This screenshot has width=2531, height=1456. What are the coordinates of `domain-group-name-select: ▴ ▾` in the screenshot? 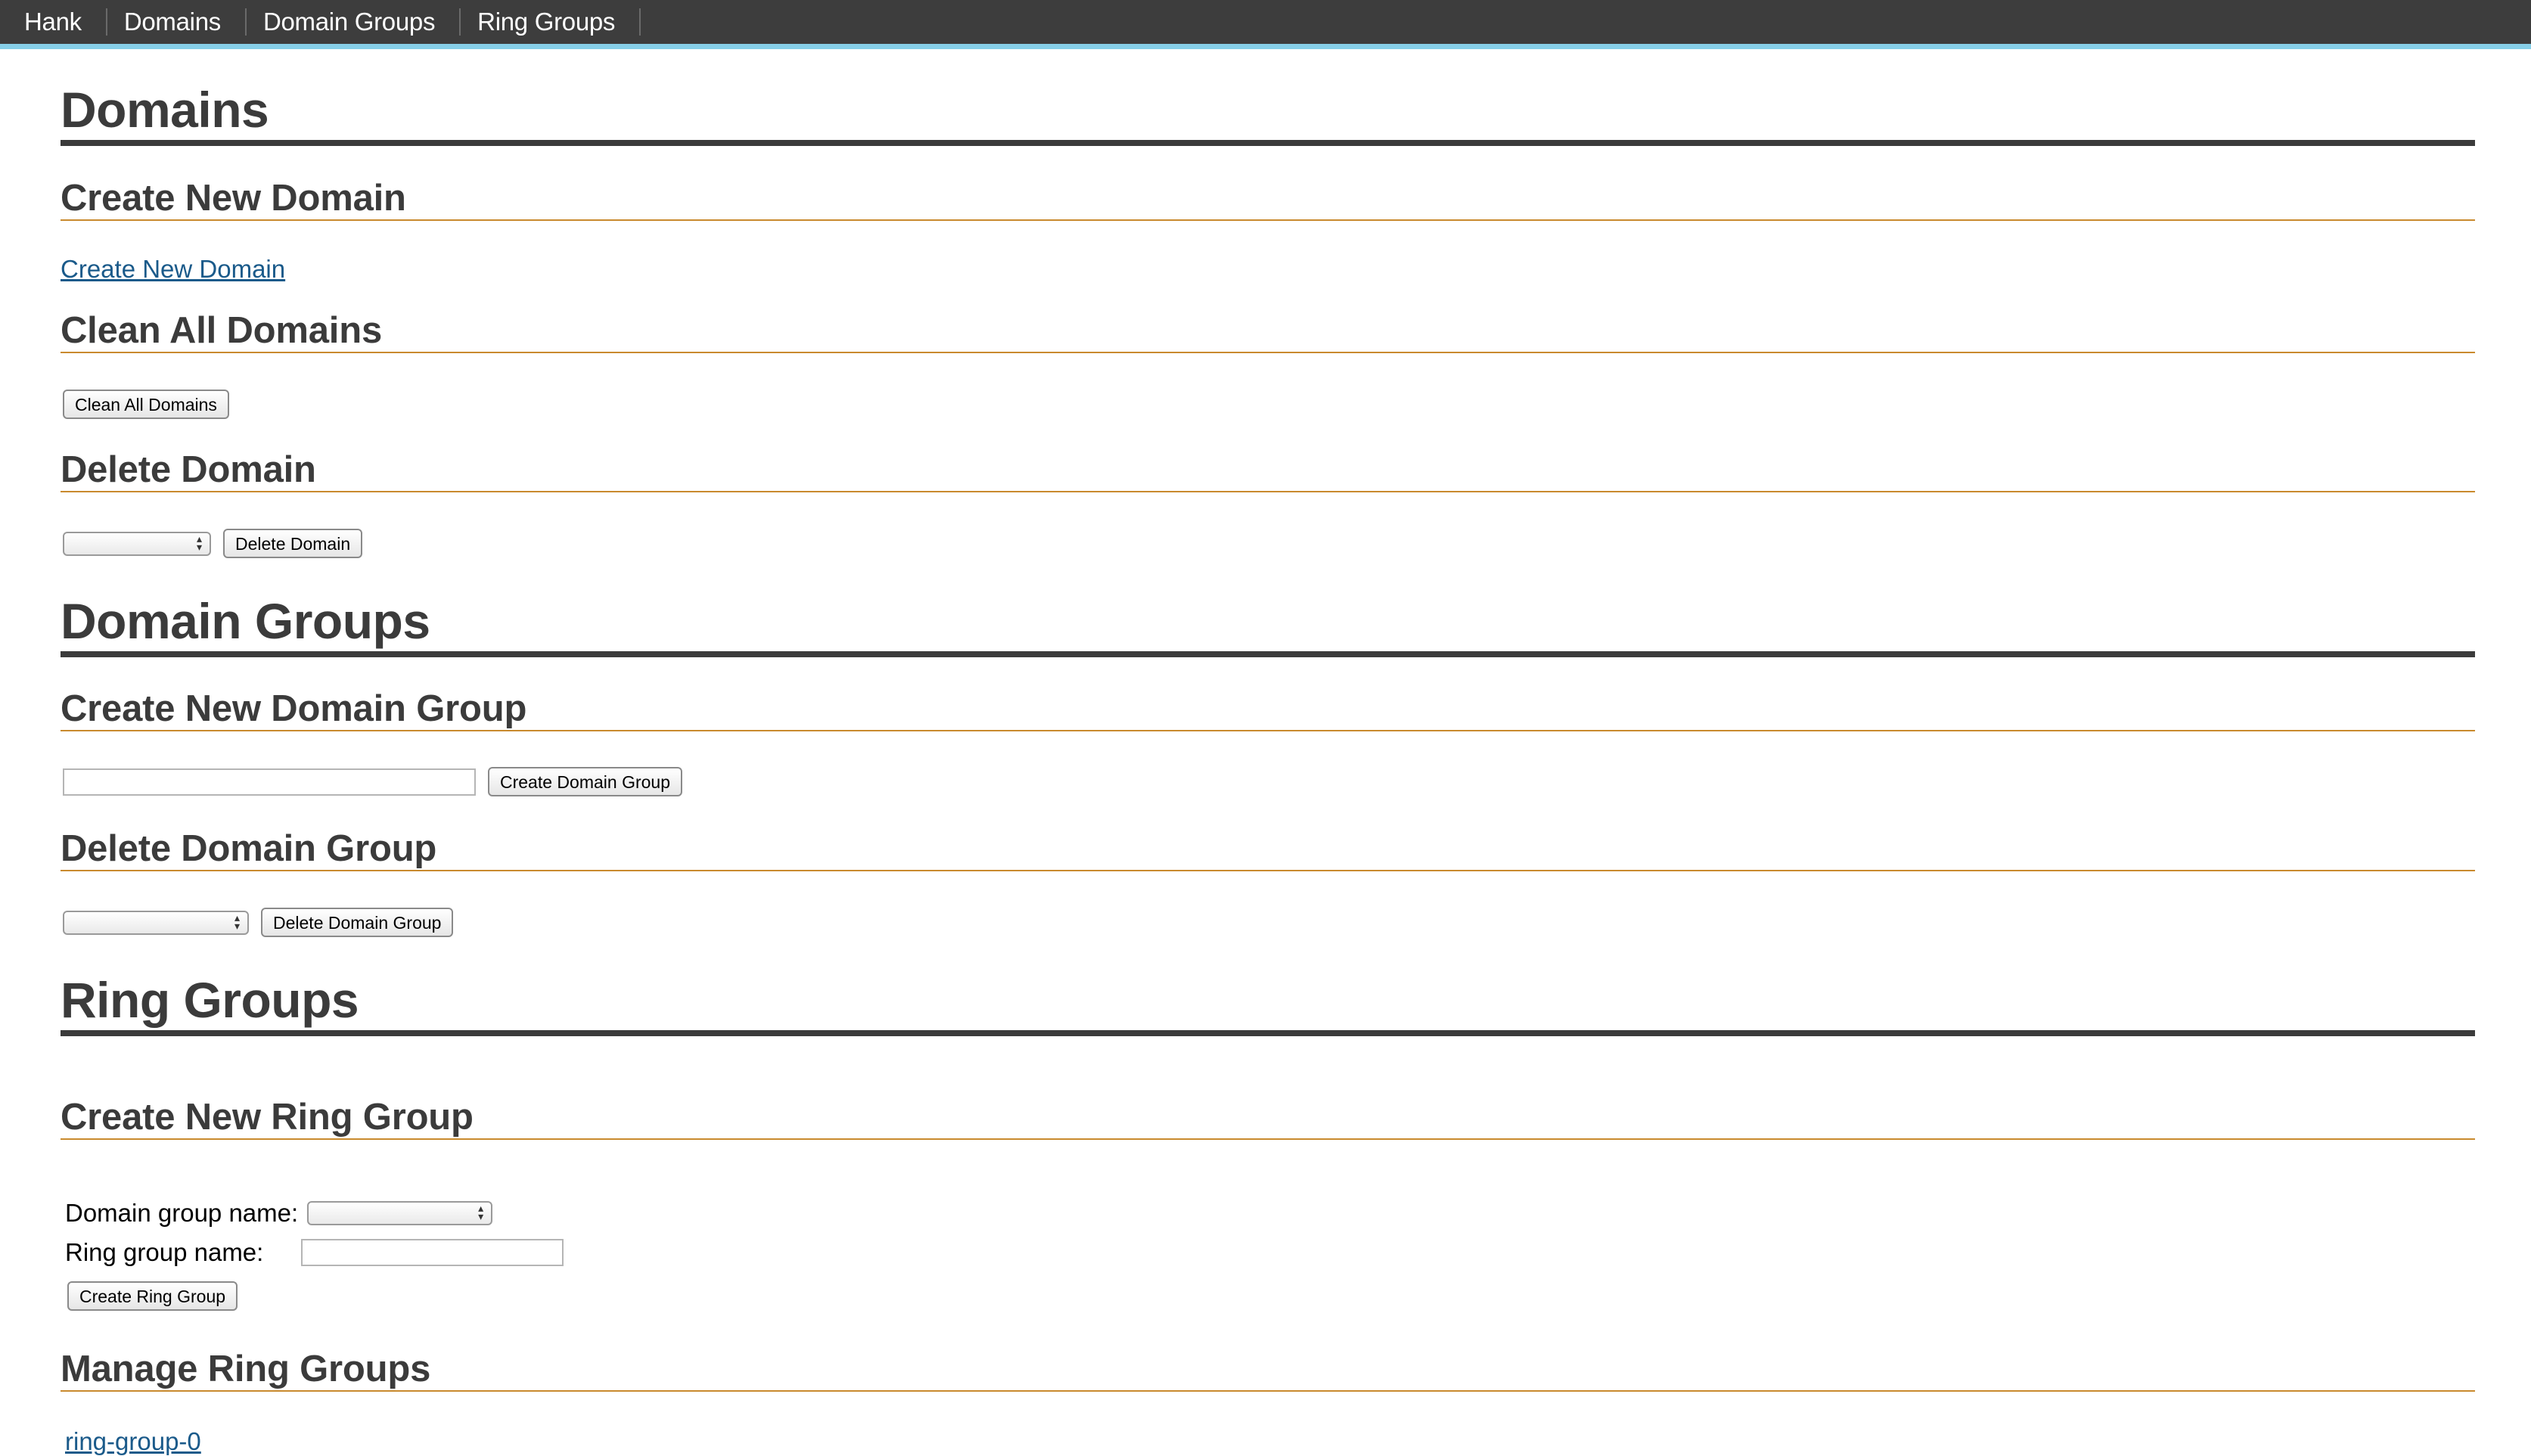 It's located at (400, 1213).